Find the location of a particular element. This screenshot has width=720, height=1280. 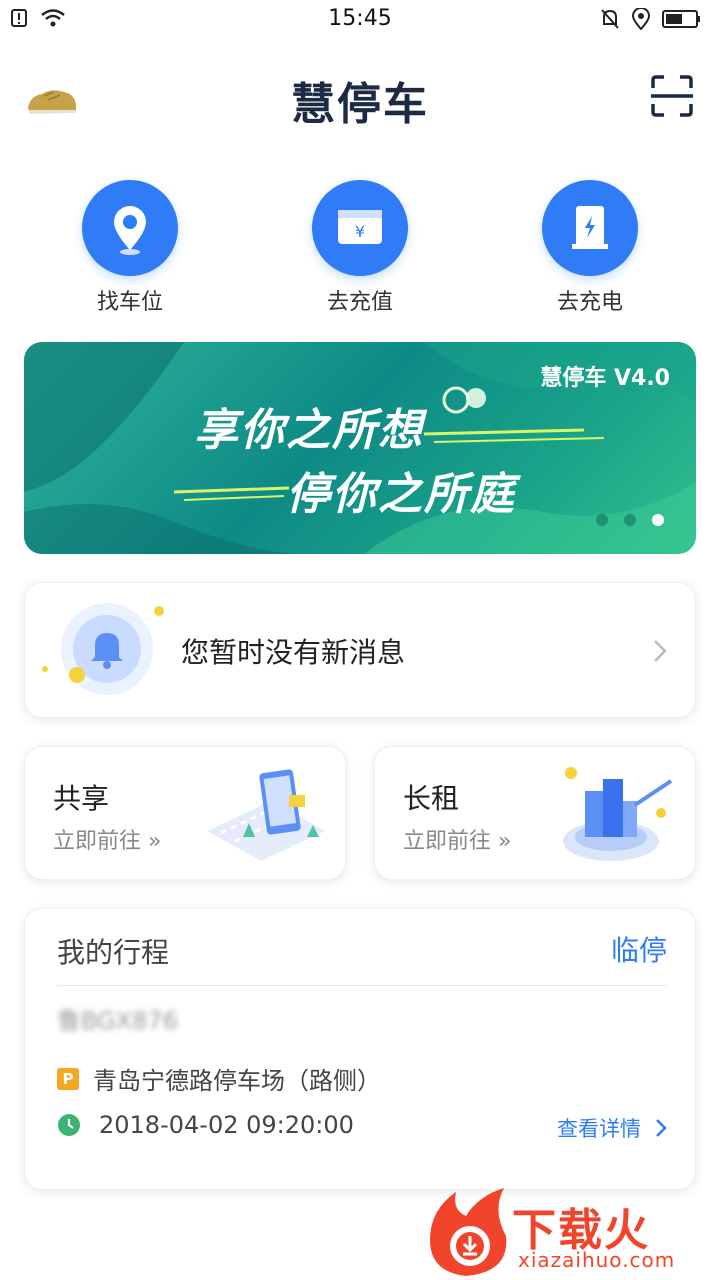

card-title: 共享 is located at coordinates (81, 798).